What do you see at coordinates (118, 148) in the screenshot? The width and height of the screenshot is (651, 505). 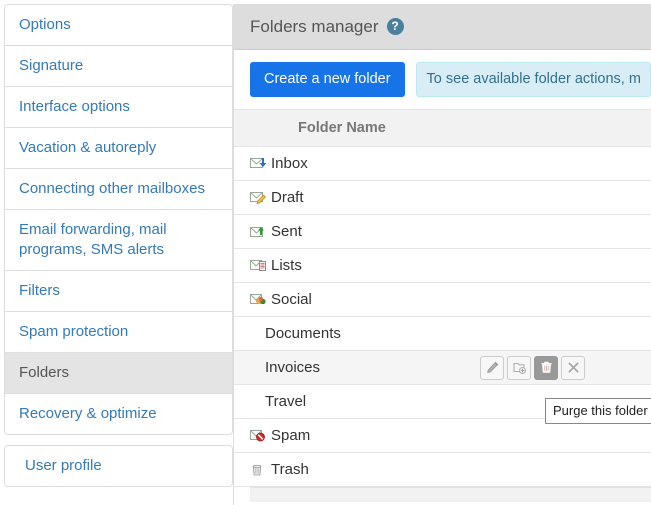 I see `sidebar-item-vacation-autoreply: Vacation & autoreply` at bounding box center [118, 148].